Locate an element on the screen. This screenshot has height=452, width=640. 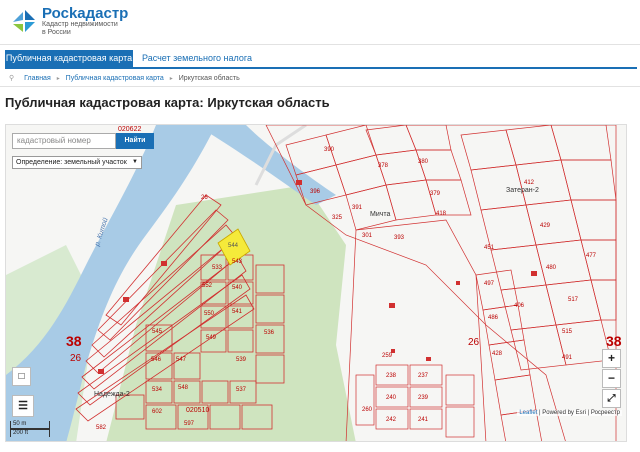
logo-subtitle: Кадастр недвижимости в России is located at coordinates (80, 29).